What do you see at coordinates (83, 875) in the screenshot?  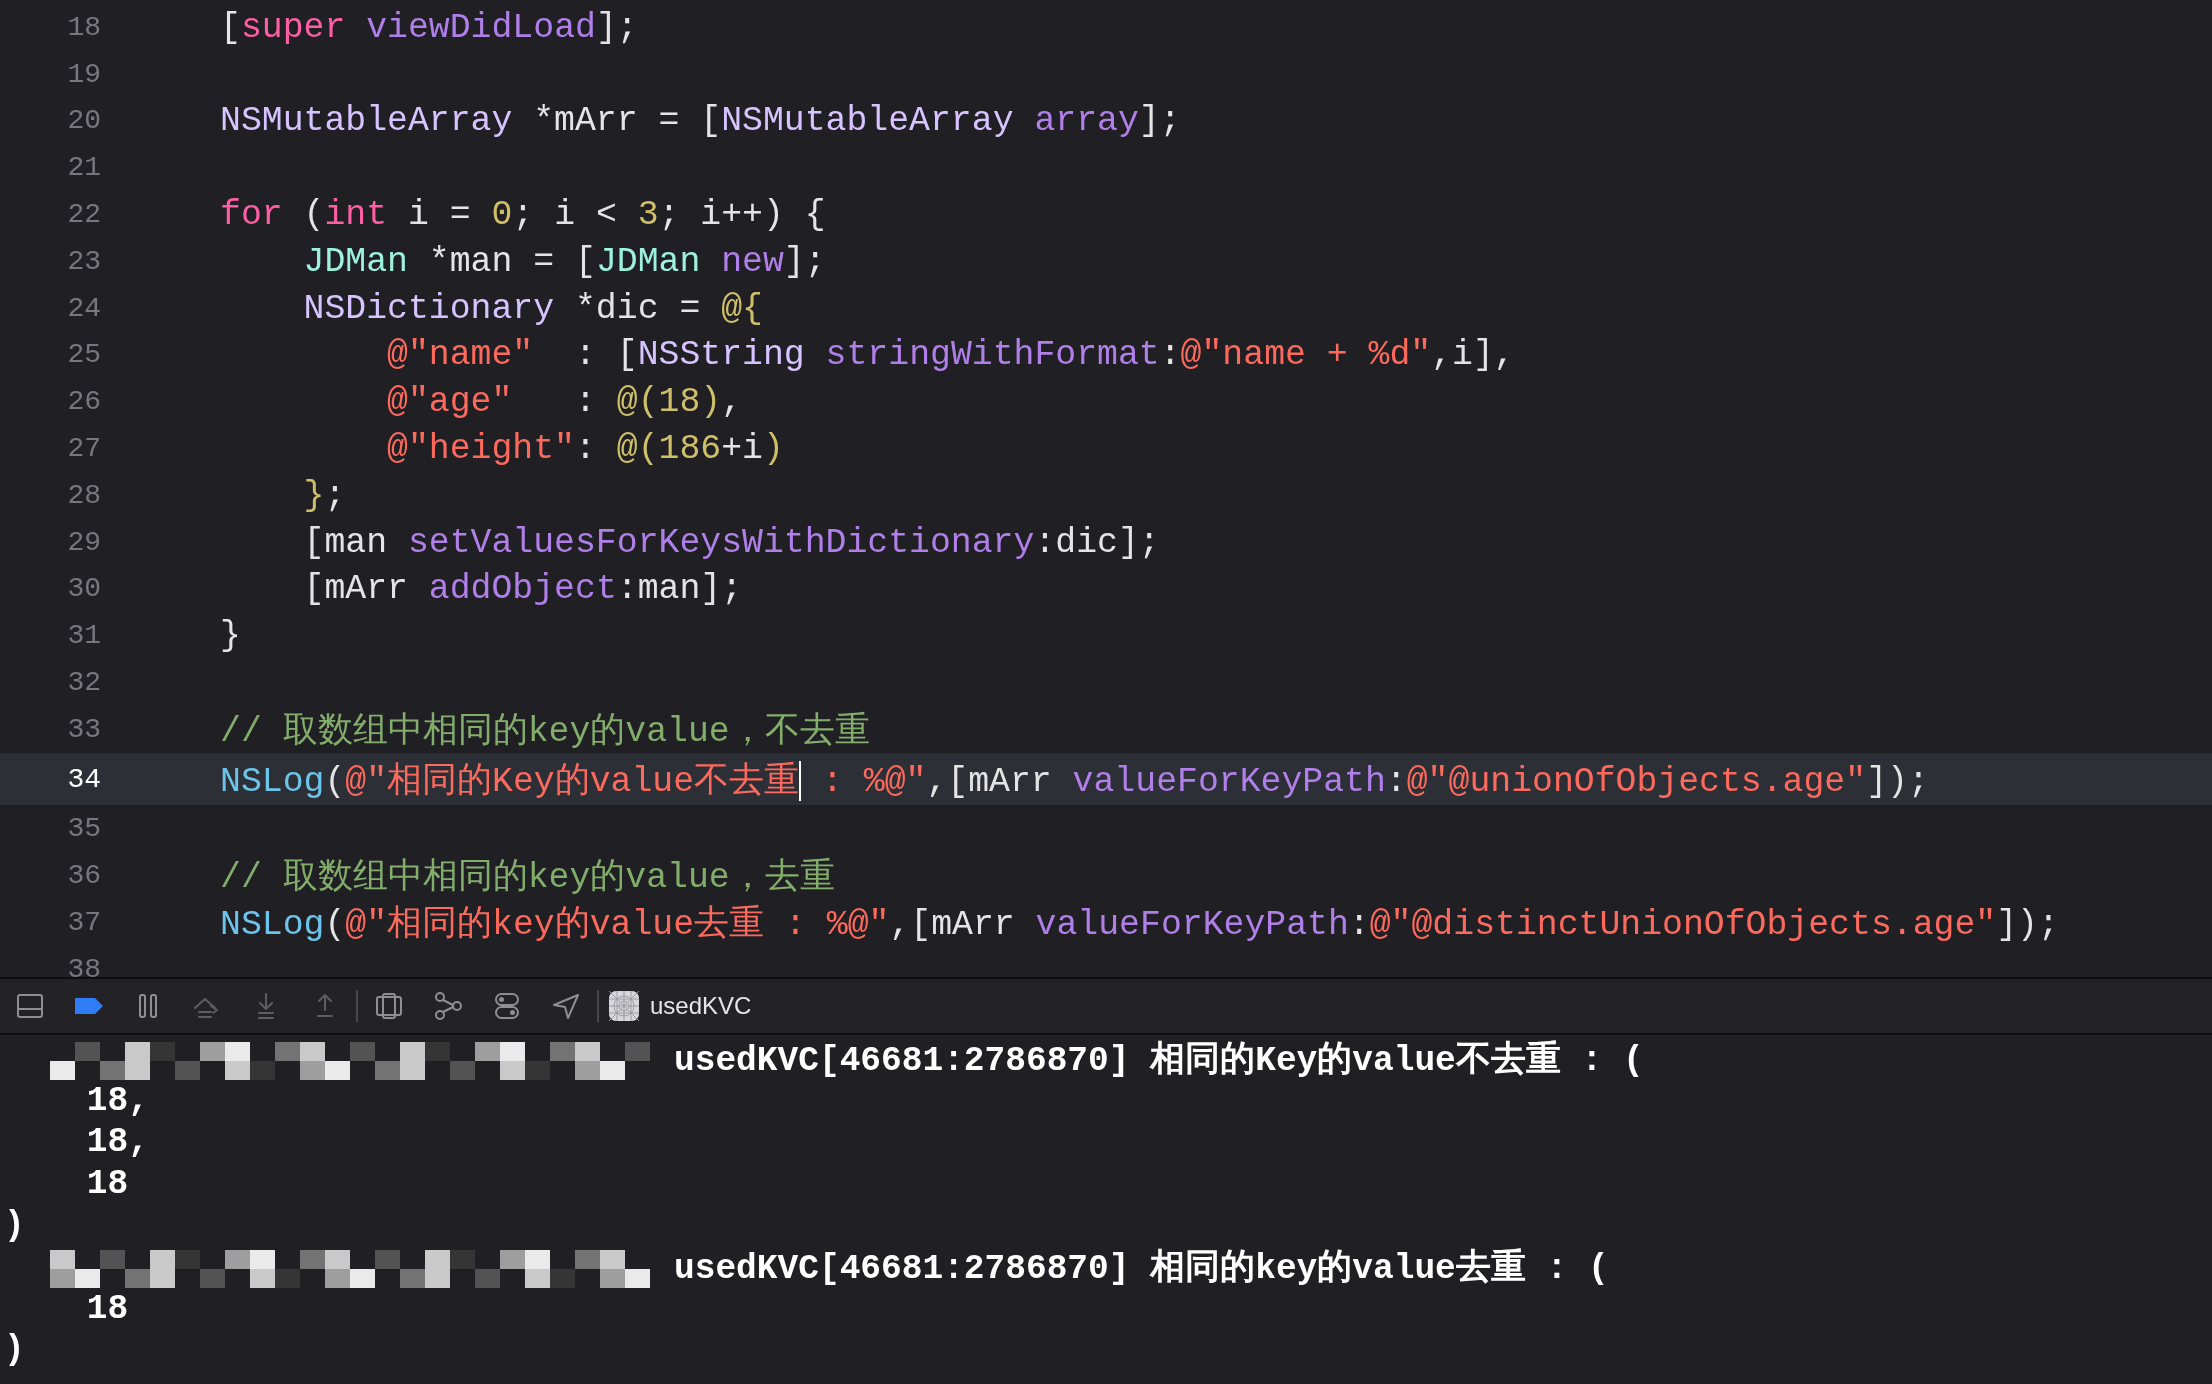 I see `line-number: 36` at bounding box center [83, 875].